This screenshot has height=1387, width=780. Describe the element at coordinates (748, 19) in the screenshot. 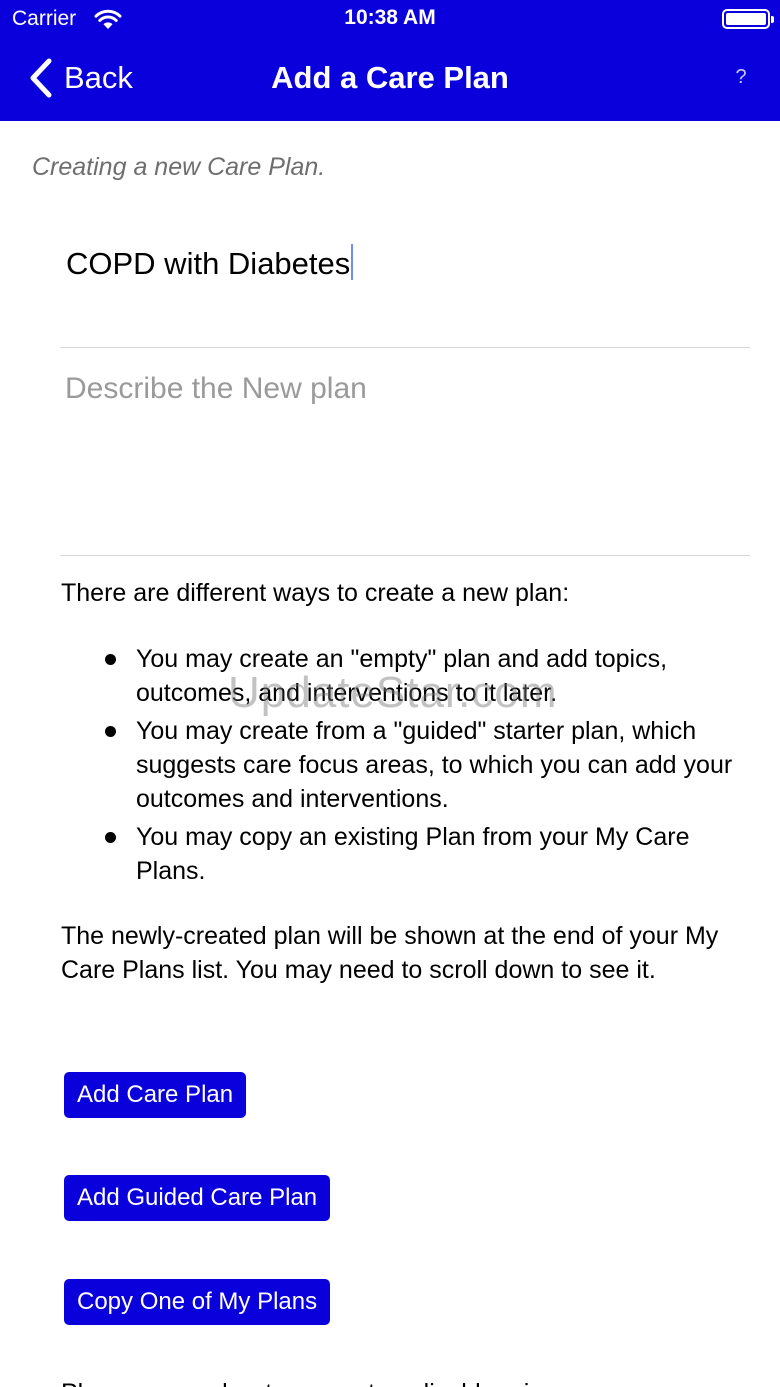

I see `battery-icon` at that location.